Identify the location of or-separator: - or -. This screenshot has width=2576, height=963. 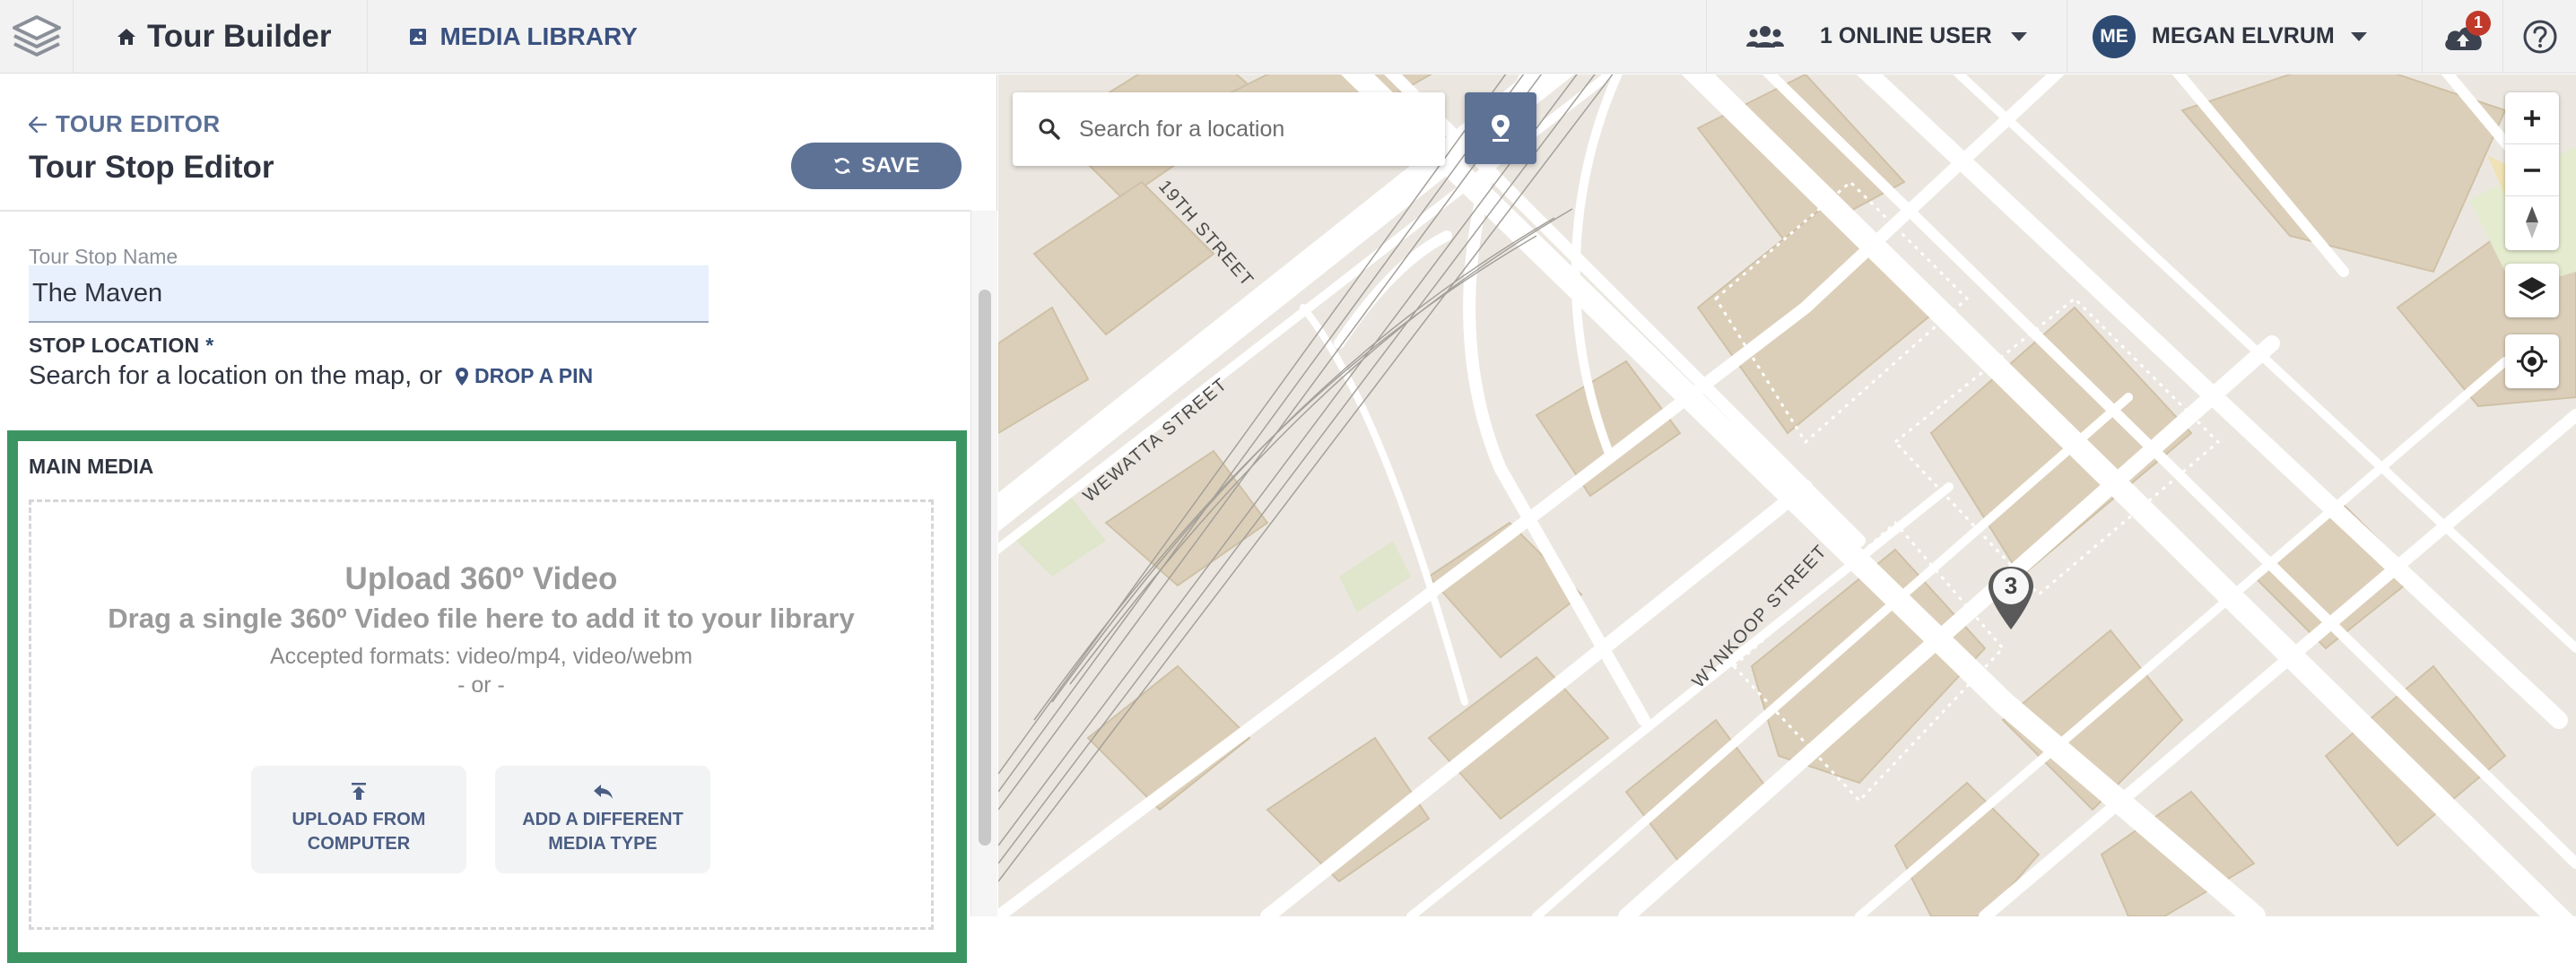
(481, 685).